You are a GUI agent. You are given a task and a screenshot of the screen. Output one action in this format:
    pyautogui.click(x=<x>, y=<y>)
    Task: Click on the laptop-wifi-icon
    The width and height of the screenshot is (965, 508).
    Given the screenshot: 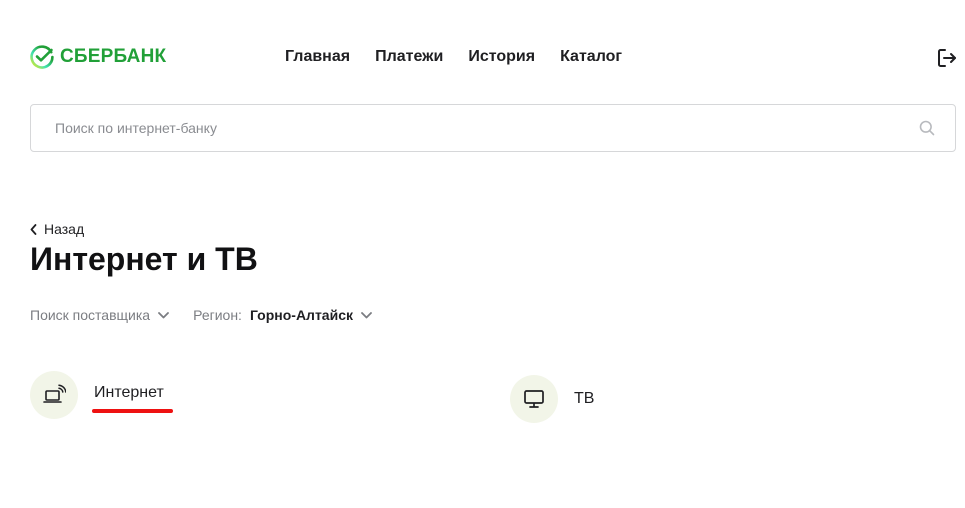 What is the action you would take?
    pyautogui.click(x=54, y=393)
    